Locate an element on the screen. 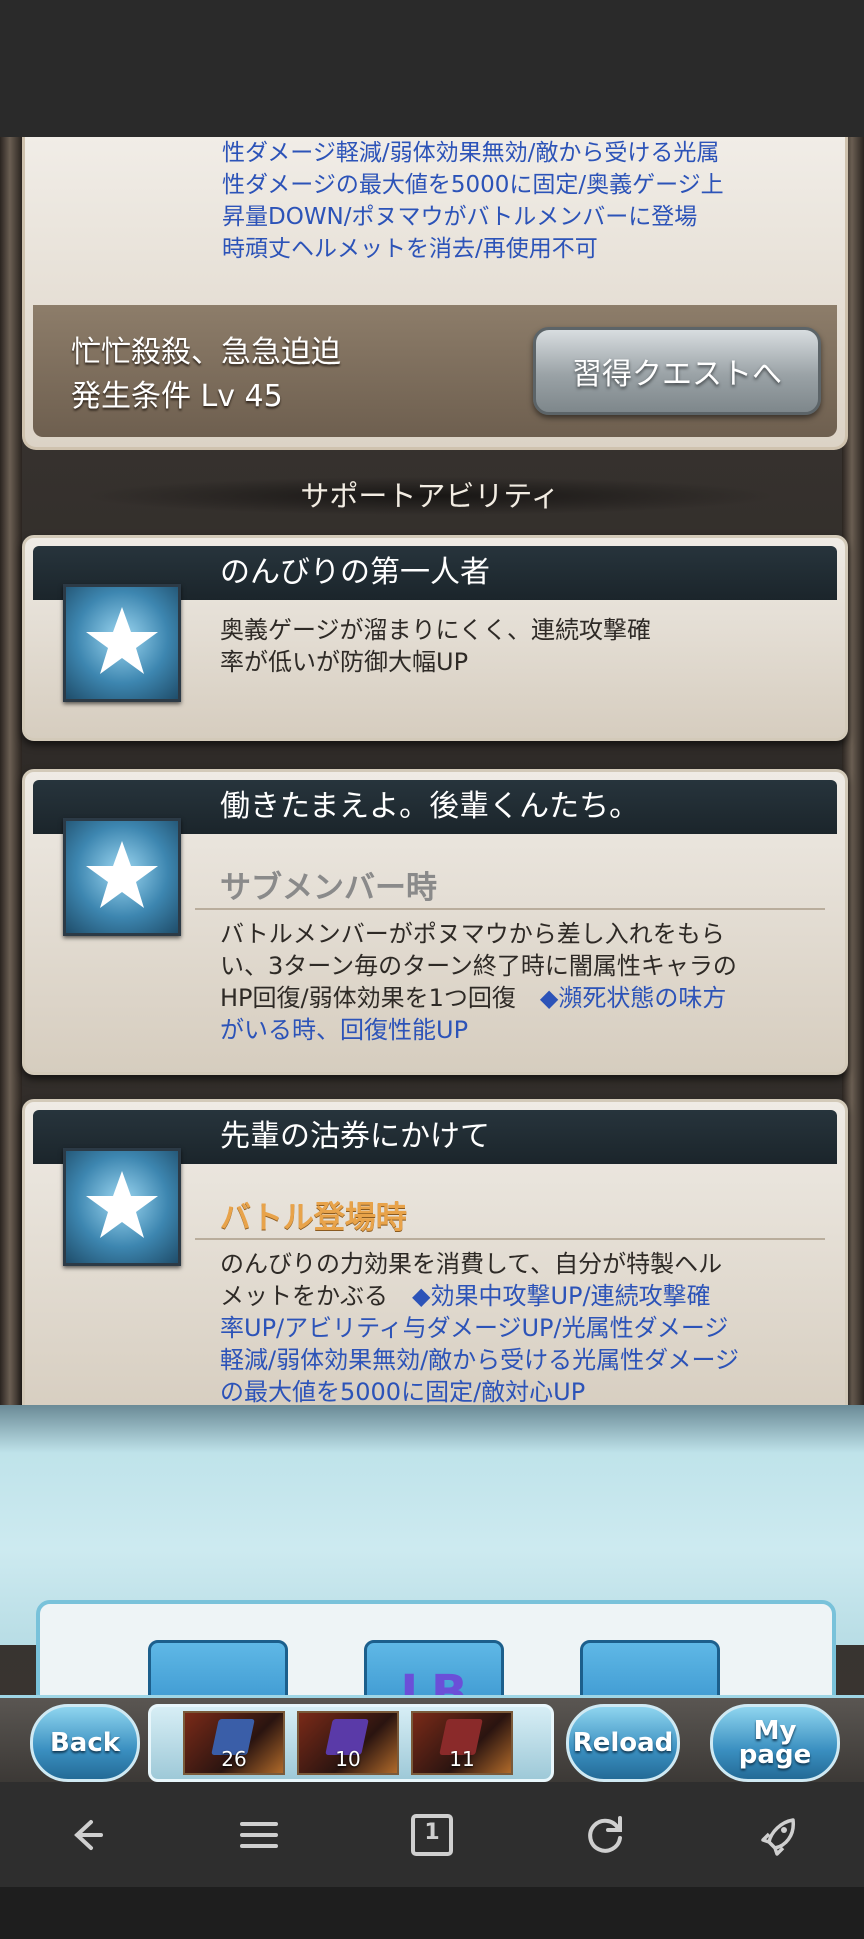 The height and width of the screenshot is (1939, 864). menu-icon is located at coordinates (259, 1835).